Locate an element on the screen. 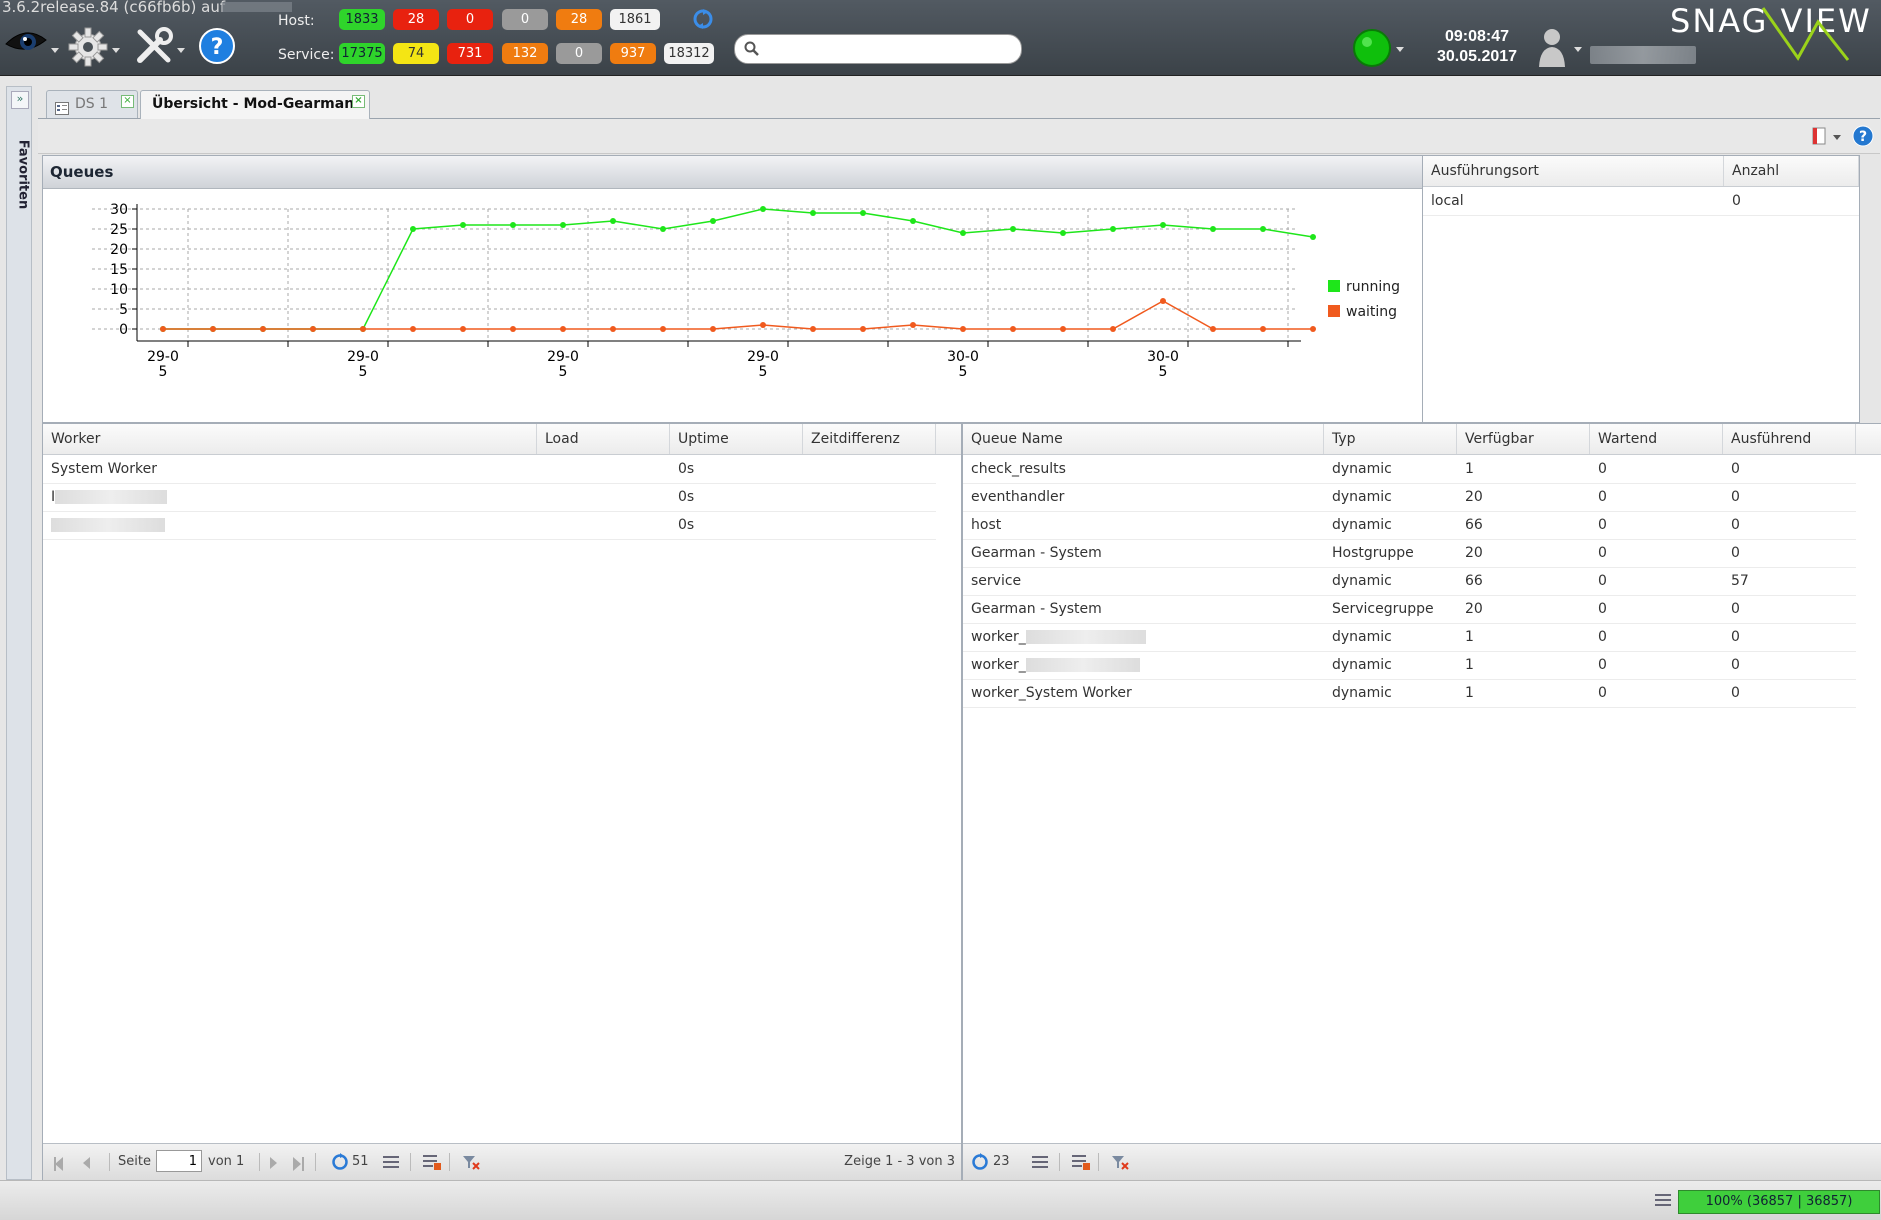 The height and width of the screenshot is (1220, 1881). service-unknown-badge: 132 is located at coordinates (525, 53).